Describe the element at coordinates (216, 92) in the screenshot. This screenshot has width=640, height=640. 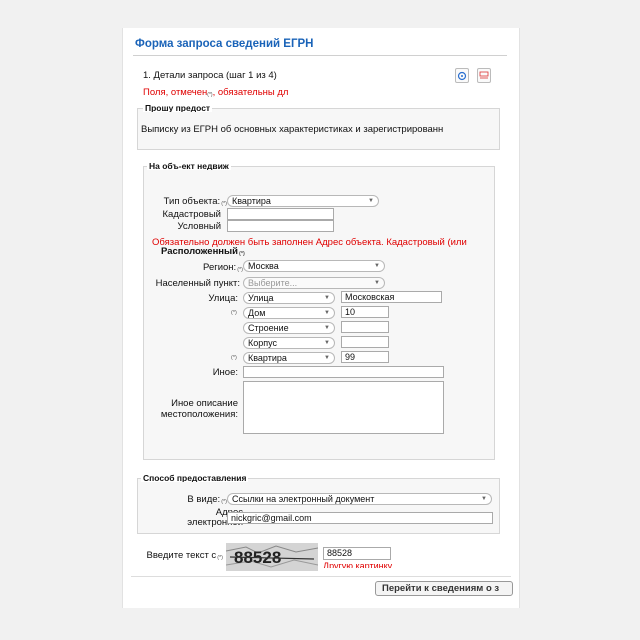
I see `required-fields-note: Поля, отмечен(*), обязательны дл` at that location.